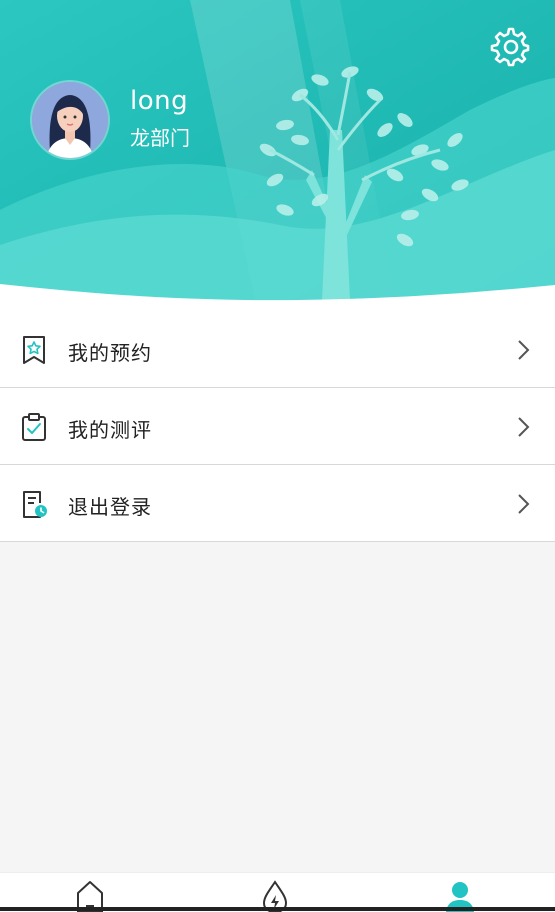 The image size is (555, 912). I want to click on menu-item-appointments: 我的预约, so click(277, 349).